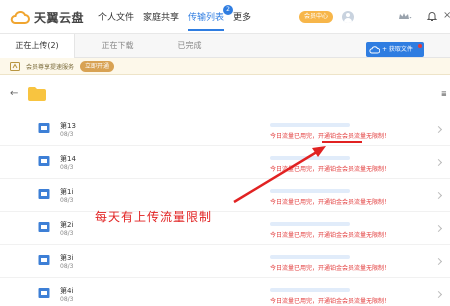 The image size is (450, 306). Describe the element at coordinates (116, 16) in the screenshot. I see `nav-personal-files: 个人文件` at that location.